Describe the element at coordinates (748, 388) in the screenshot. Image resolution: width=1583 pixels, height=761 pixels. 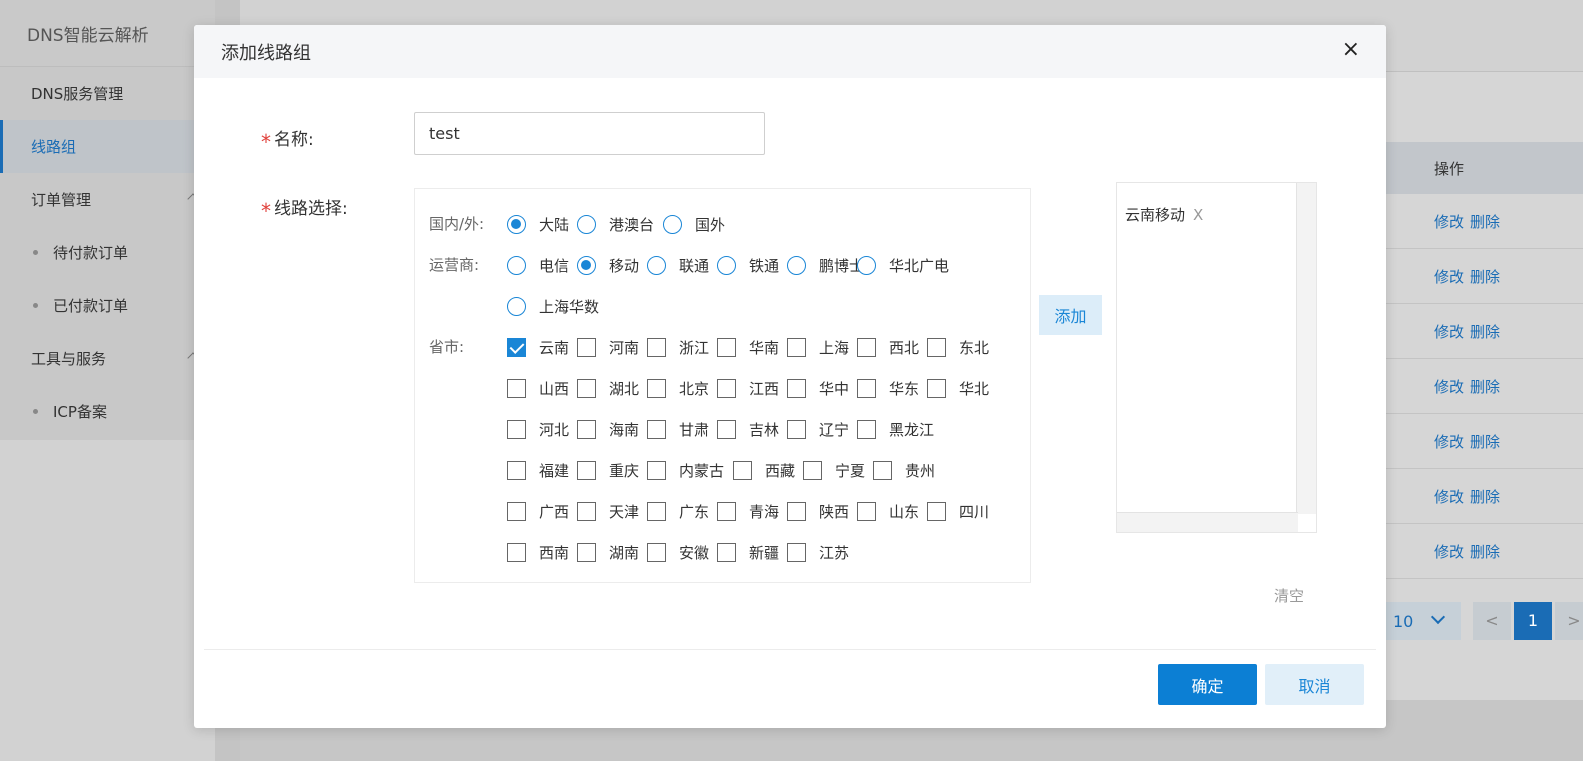
I see `province-option: 江西` at that location.